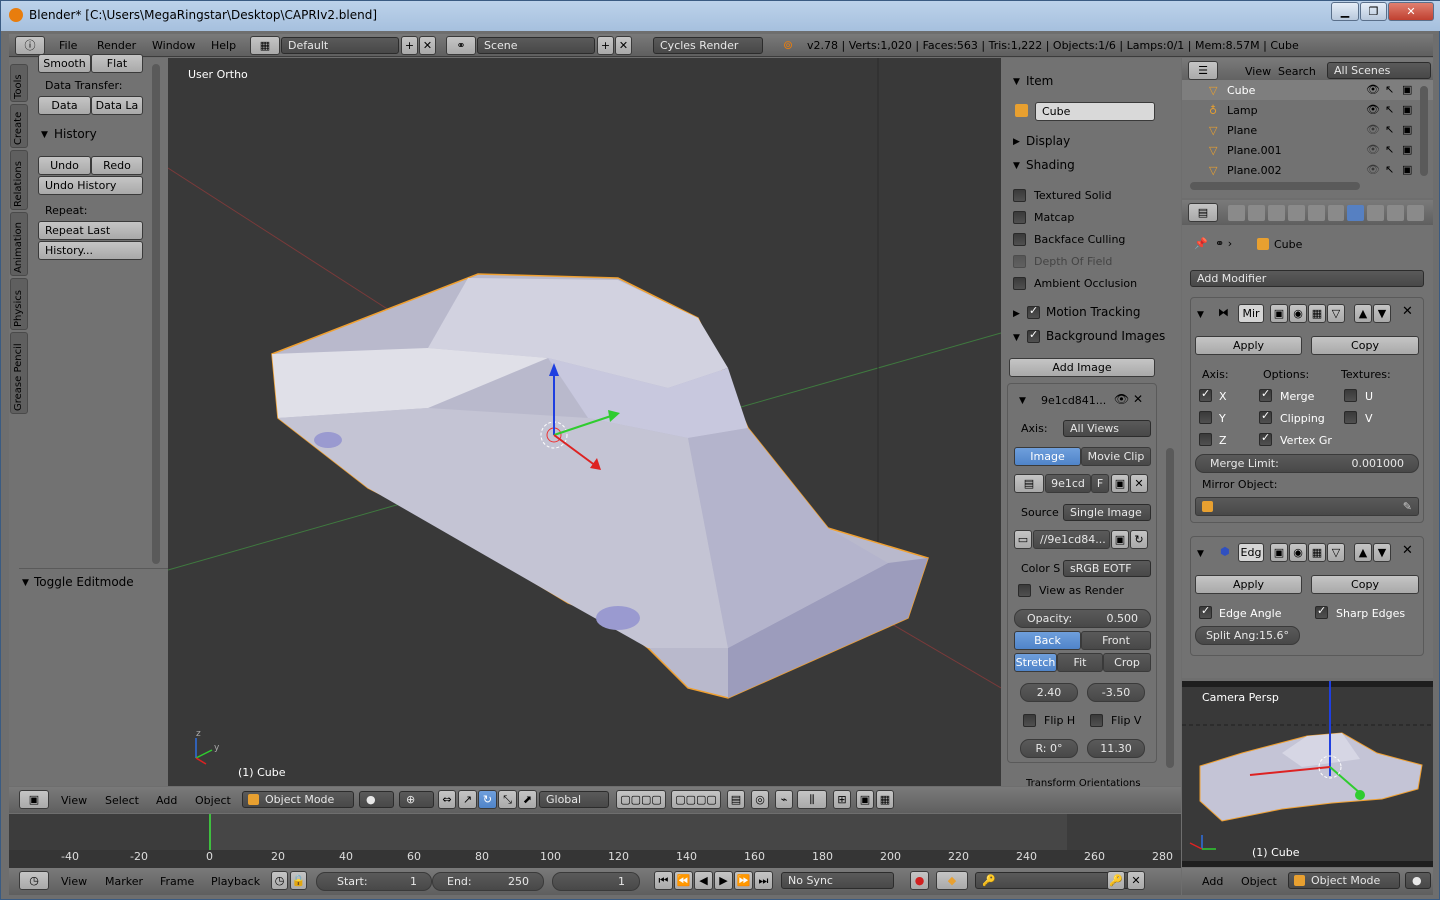  I want to click on layer-buttons-a: ▢▢▢▢, so click(641, 799).